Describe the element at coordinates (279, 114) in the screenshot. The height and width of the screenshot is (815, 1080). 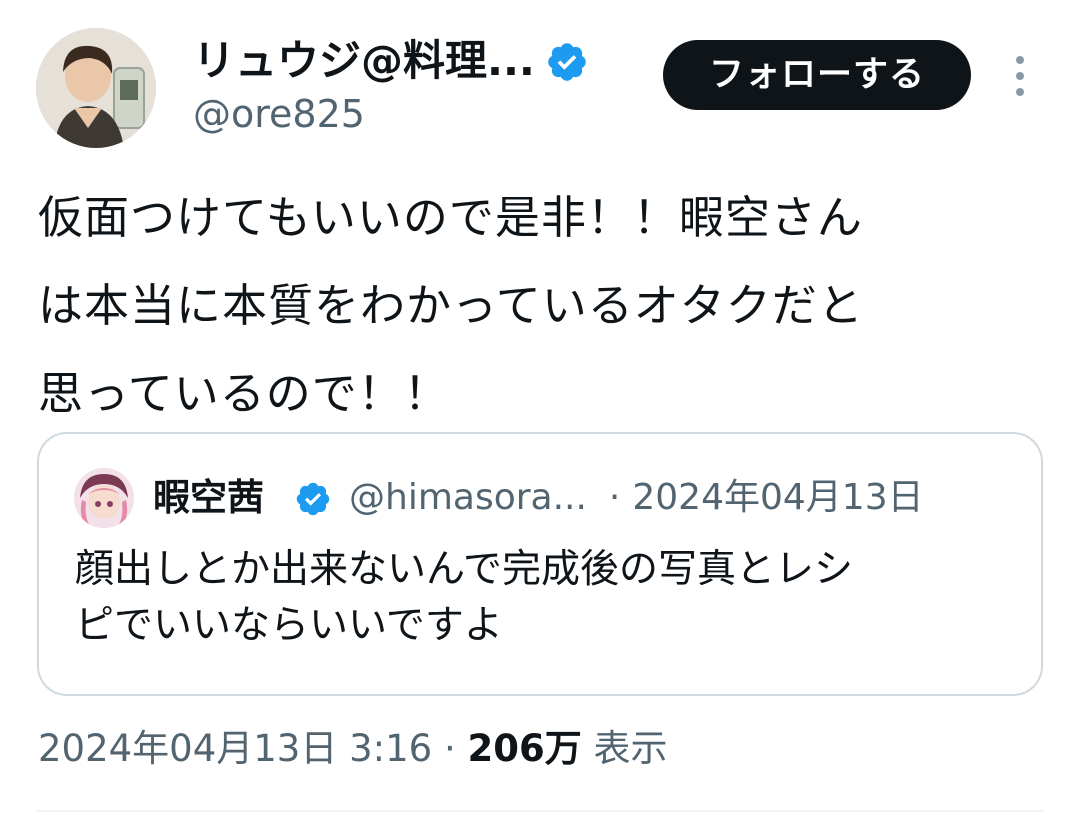
I see `author-handle: @ore825` at that location.